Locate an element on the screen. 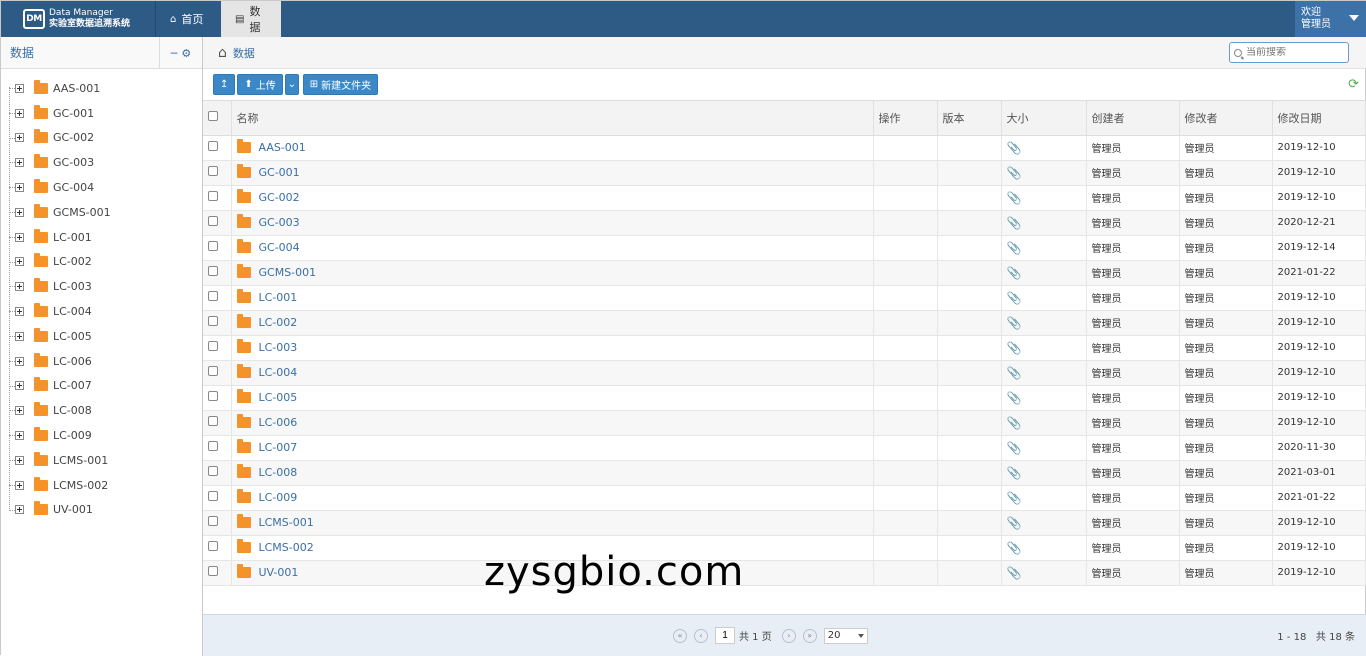 The image size is (1366, 656). folder-name-link: AAS-001 is located at coordinates (282, 147).